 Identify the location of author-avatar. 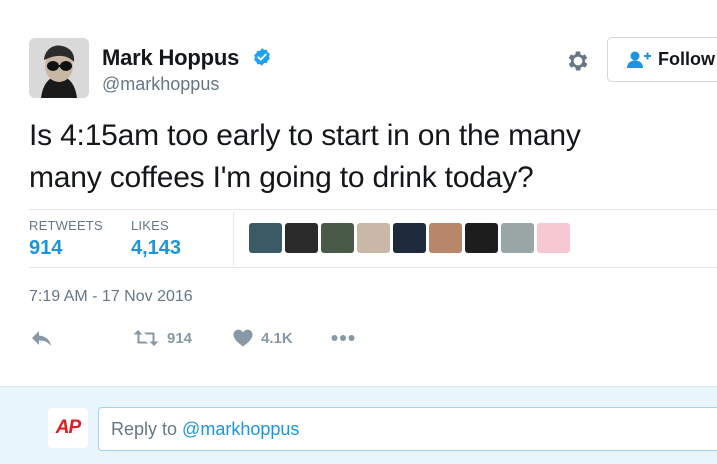
(59, 68).